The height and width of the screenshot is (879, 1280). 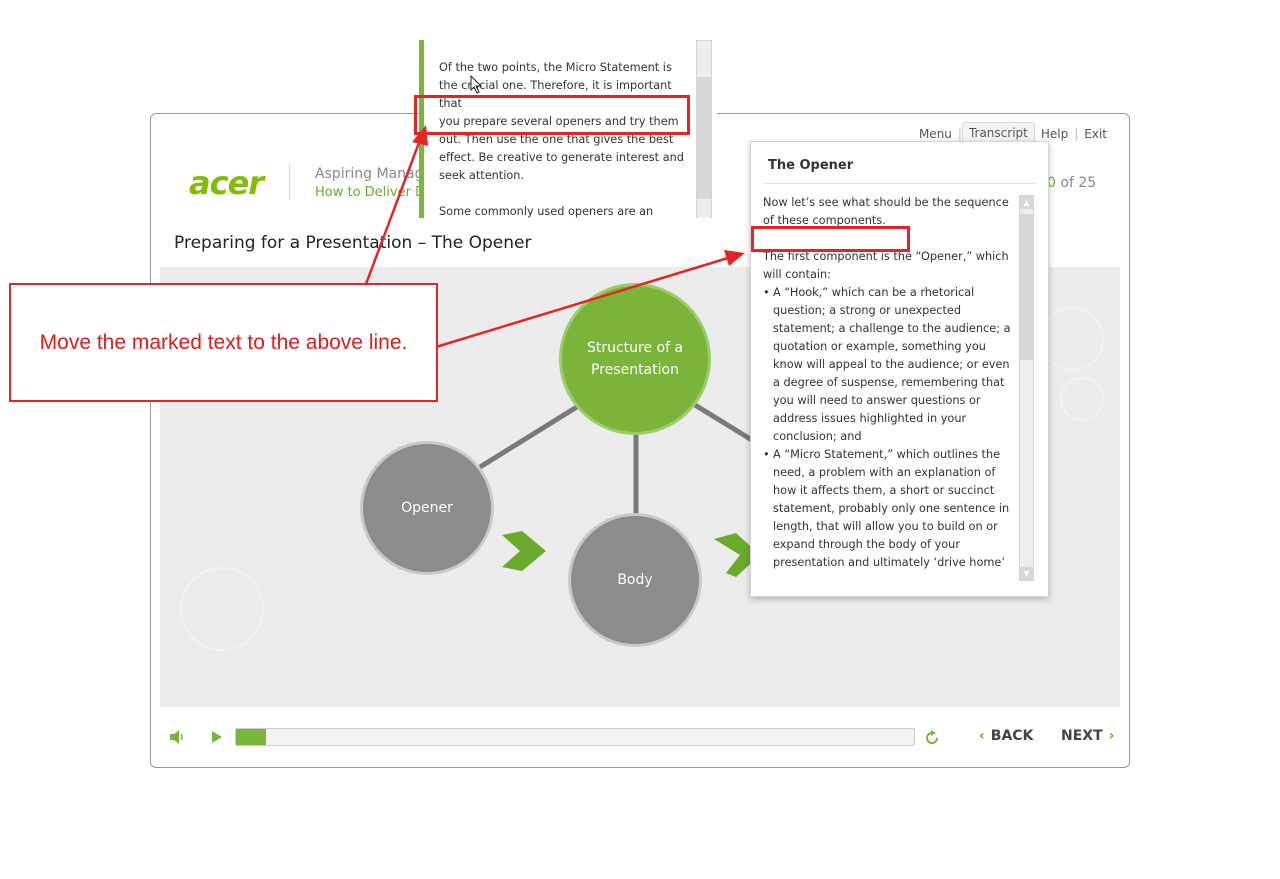 I want to click on annotation-arrows, so click(x=554, y=237).